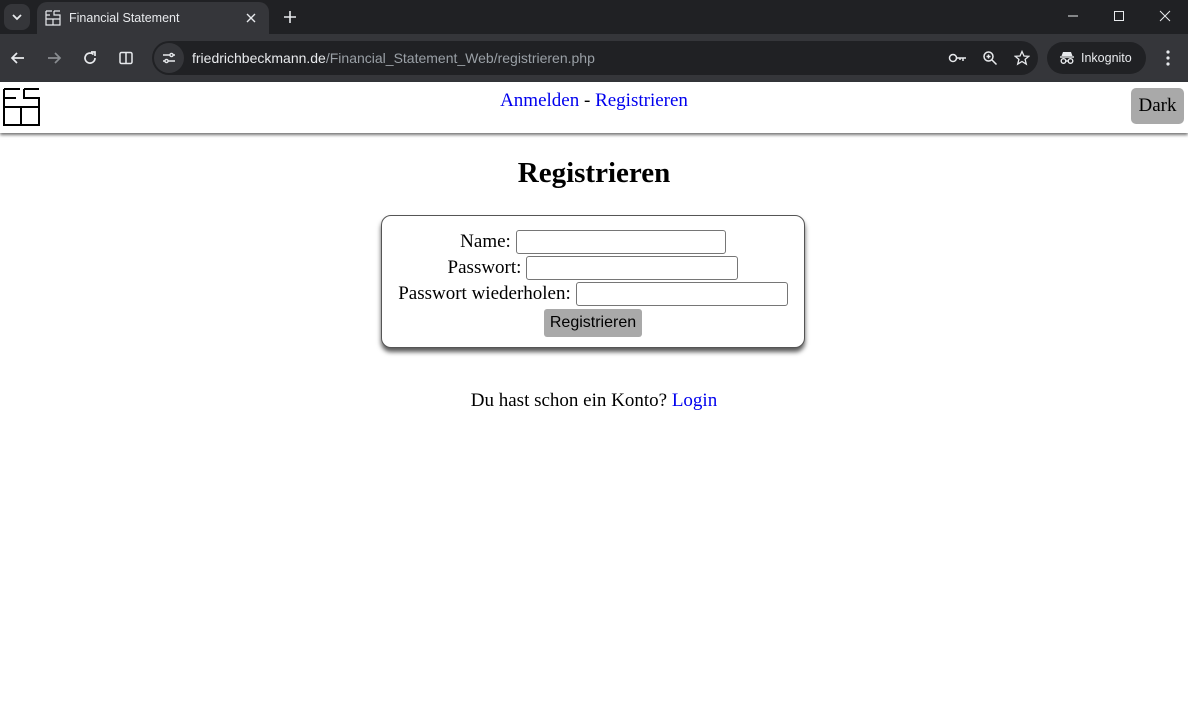 This screenshot has height=712, width=1188. I want to click on password-key-icon, so click(957, 58).